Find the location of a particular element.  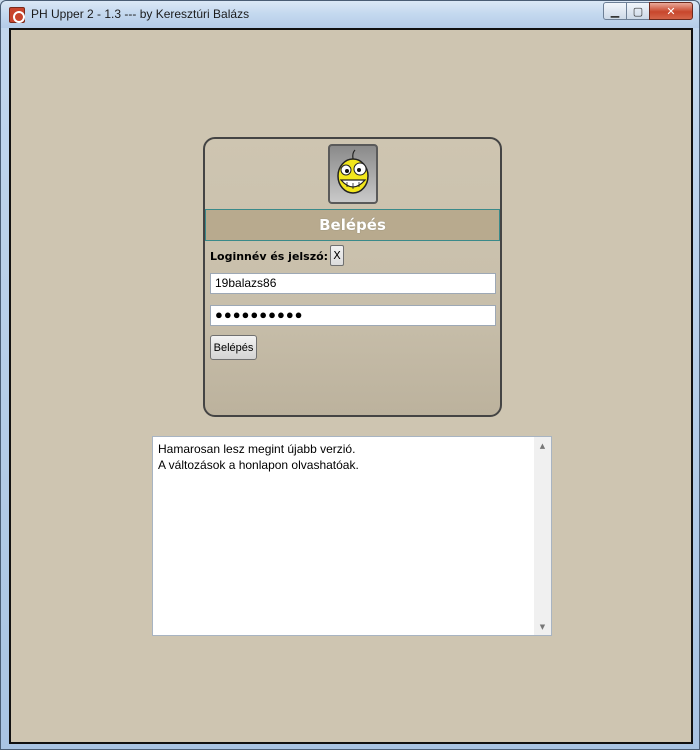

scroll-up-arrow-icon: ▲ is located at coordinates (542, 445).